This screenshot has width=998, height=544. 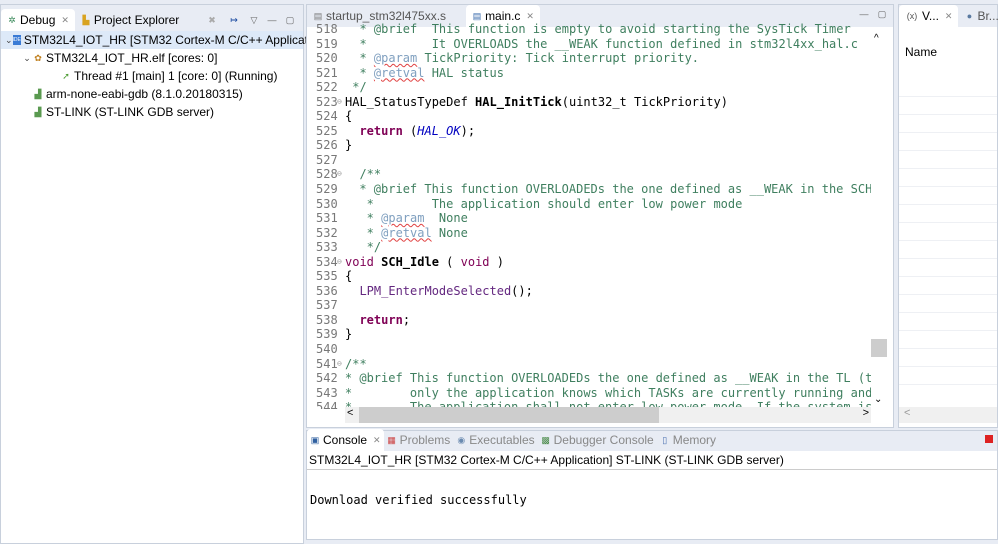 I want to click on scroll-right-icon: >, so click(x=866, y=413).